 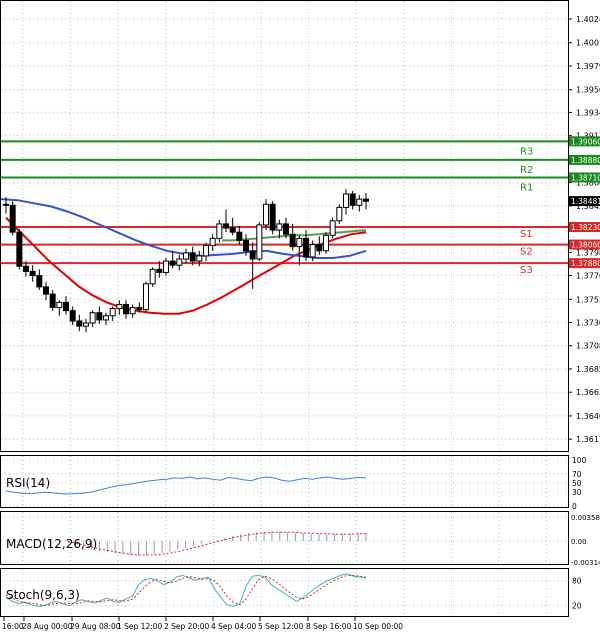 I want to click on price-tick-label: 1.37985, so click(x=588, y=252).